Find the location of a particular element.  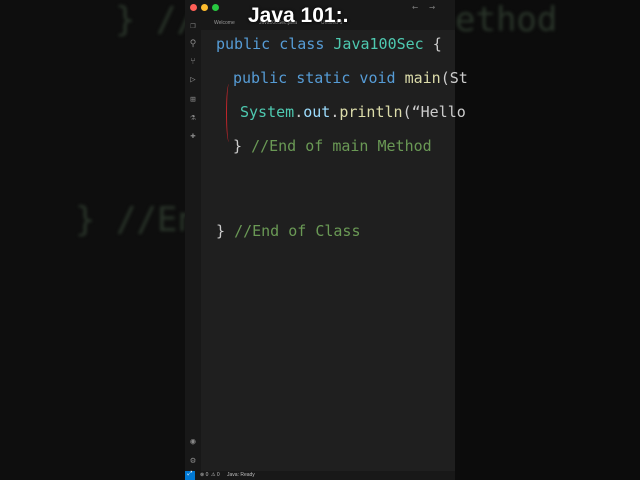

code-line-5: } //End of Class is located at coordinates (288, 231).